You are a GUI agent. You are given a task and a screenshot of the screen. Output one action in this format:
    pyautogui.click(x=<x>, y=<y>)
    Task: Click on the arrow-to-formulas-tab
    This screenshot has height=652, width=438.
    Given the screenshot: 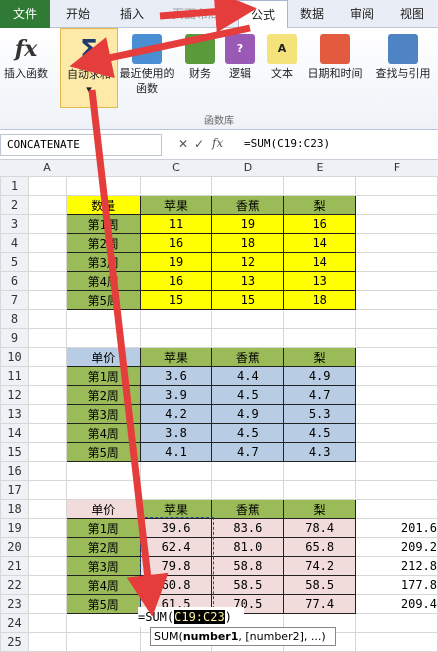 What is the action you would take?
    pyautogui.click(x=208, y=16)
    